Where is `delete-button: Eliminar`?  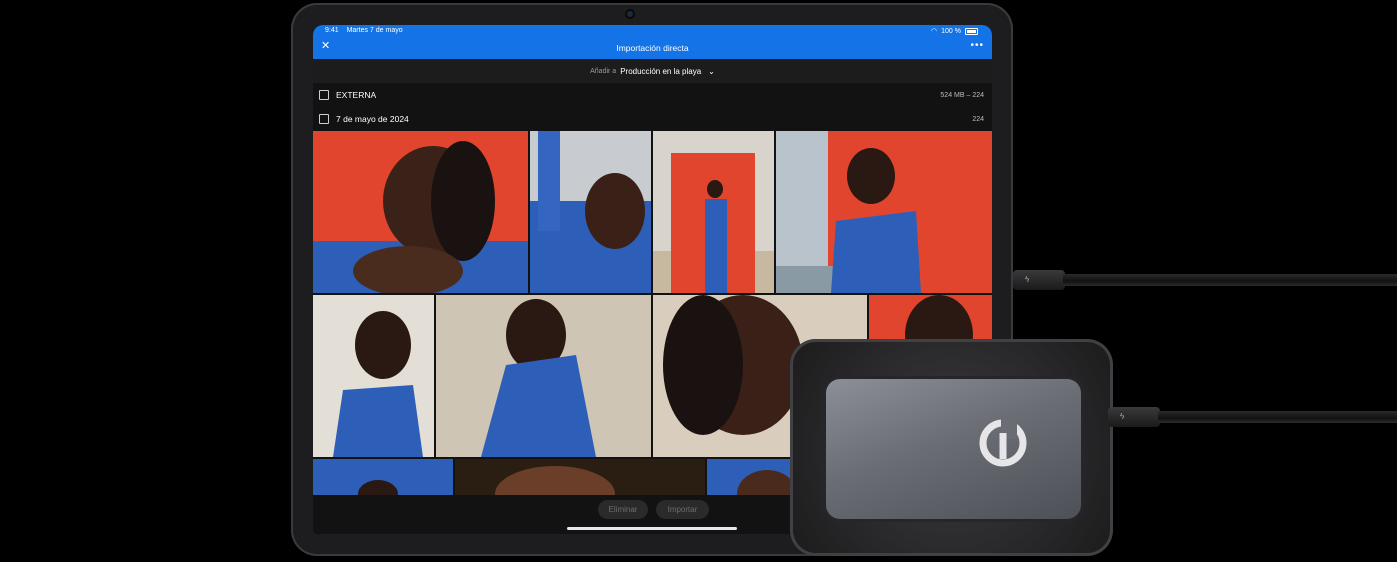 delete-button: Eliminar is located at coordinates (623, 509).